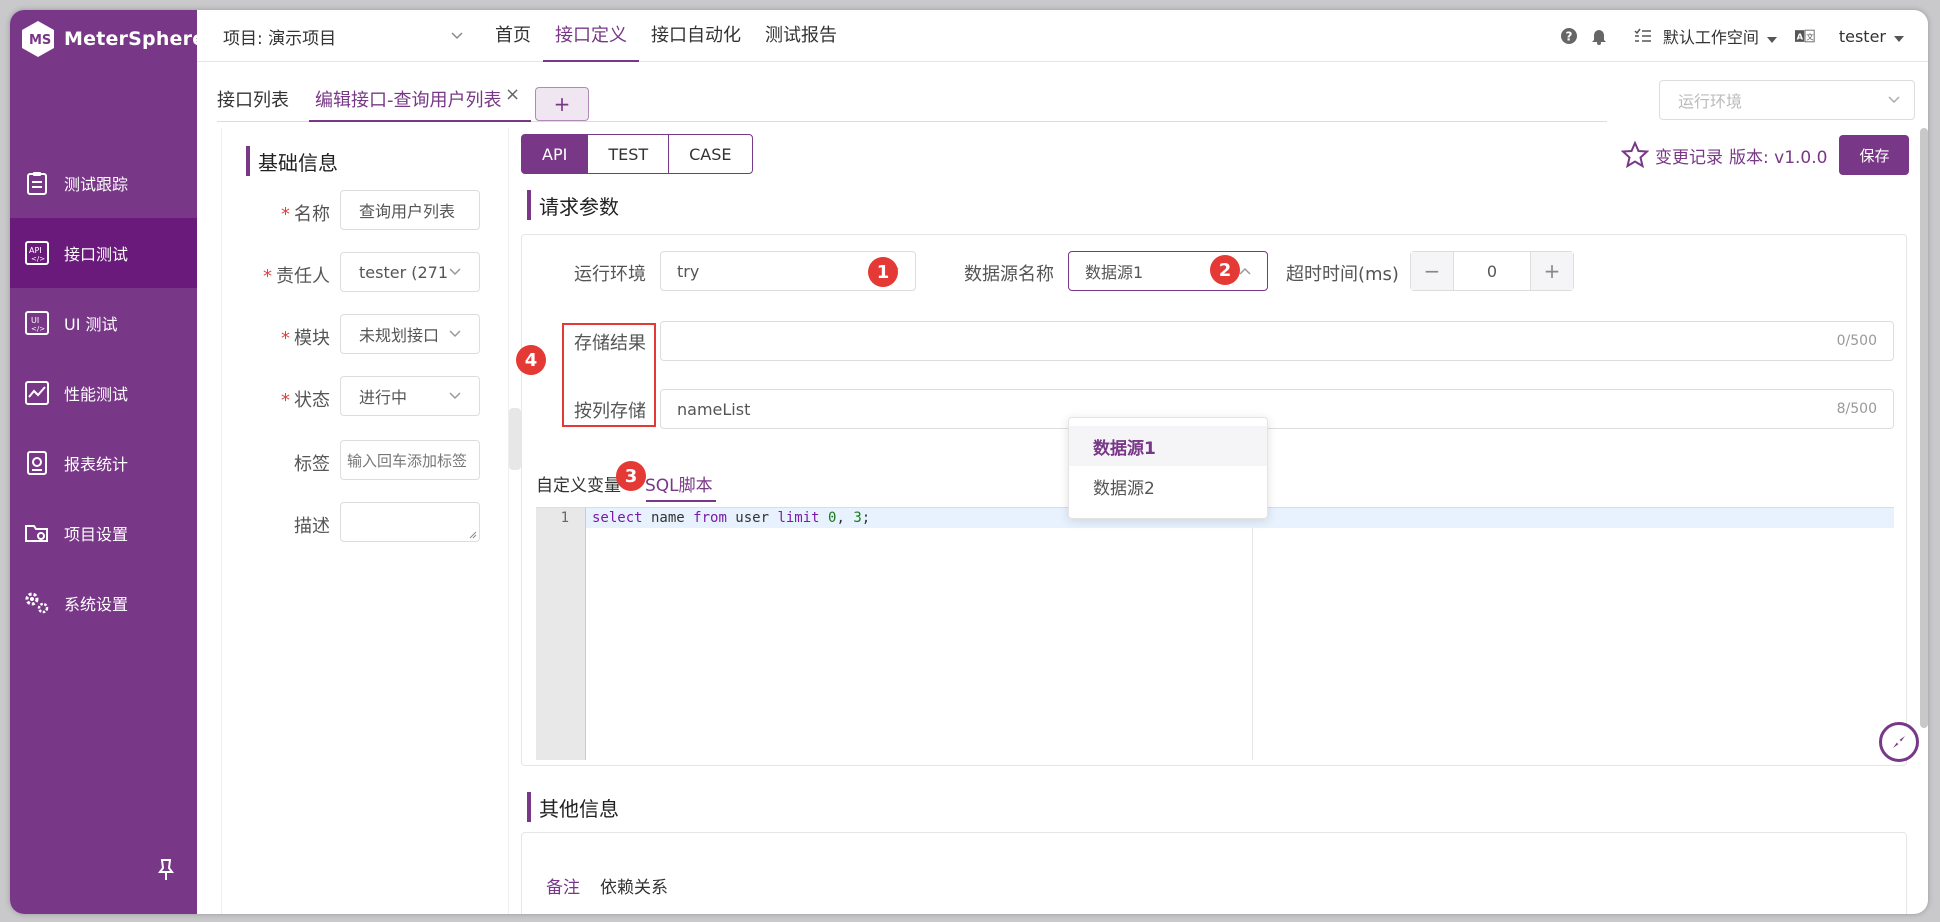 This screenshot has width=1940, height=922. I want to click on sidebar-item-label: 系统设置, so click(96, 604).